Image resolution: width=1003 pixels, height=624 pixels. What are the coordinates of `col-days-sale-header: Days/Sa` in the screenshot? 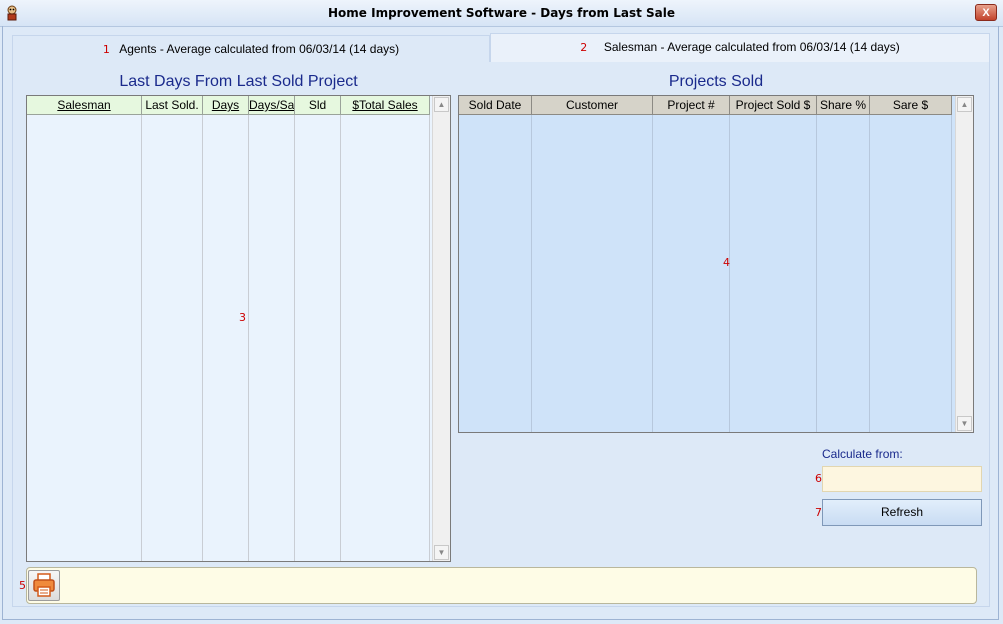 It's located at (272, 105).